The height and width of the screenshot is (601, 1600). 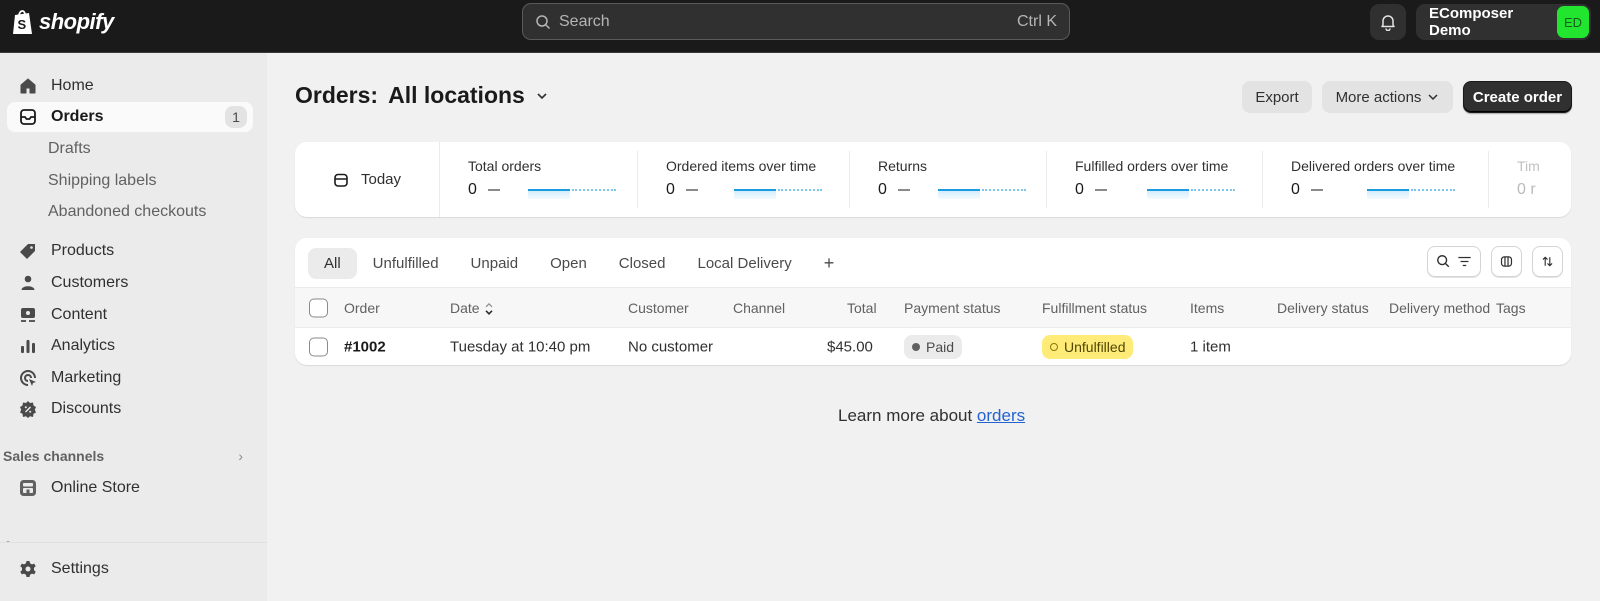 What do you see at coordinates (829, 263) in the screenshot?
I see `add-view-button: +` at bounding box center [829, 263].